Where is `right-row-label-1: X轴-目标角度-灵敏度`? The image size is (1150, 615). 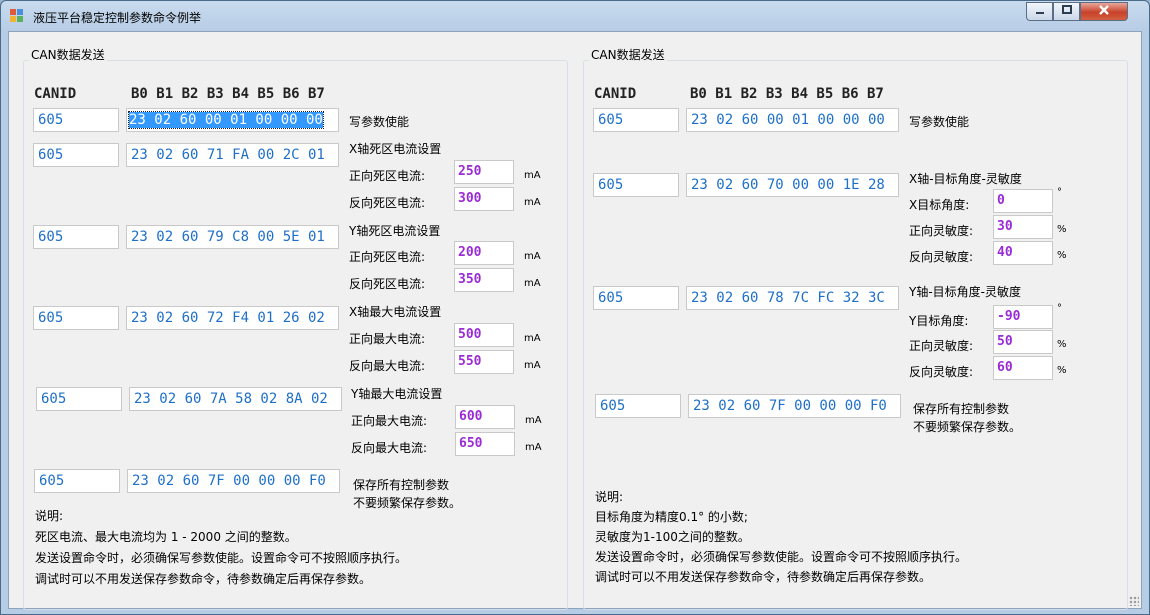
right-row-label-1: X轴-目标角度-灵敏度 is located at coordinates (965, 179).